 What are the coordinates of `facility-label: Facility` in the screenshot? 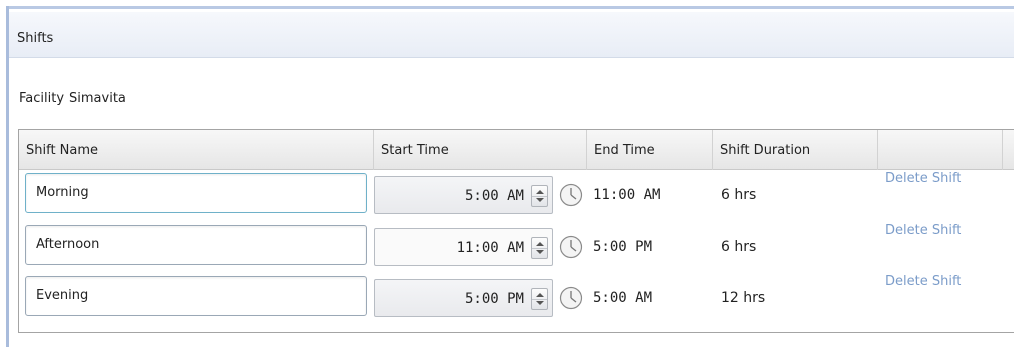 It's located at (42, 98).